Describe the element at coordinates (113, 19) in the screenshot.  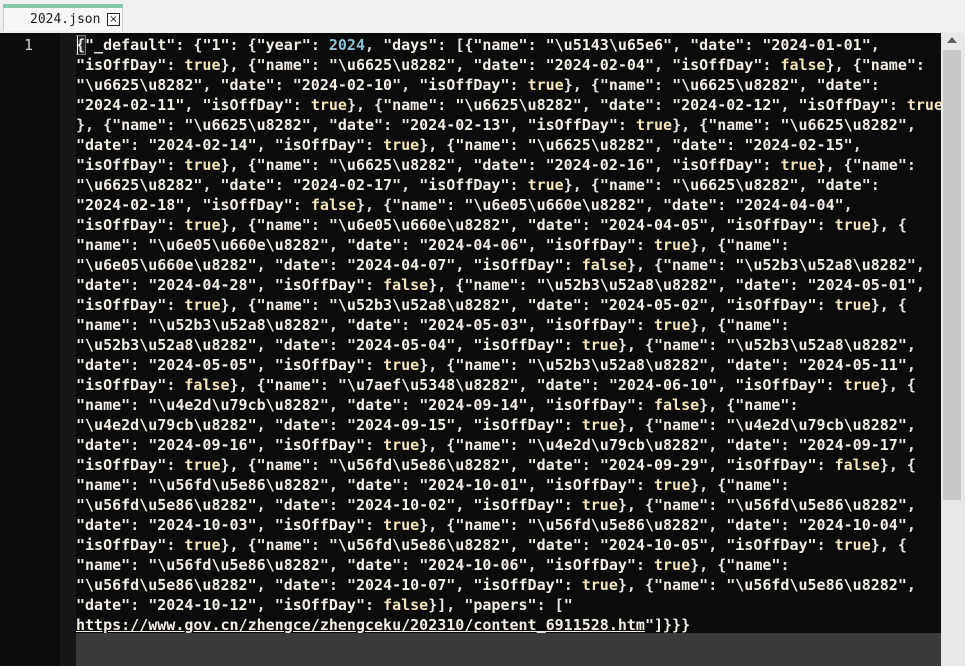
I see `close-tab-icon: ×` at that location.